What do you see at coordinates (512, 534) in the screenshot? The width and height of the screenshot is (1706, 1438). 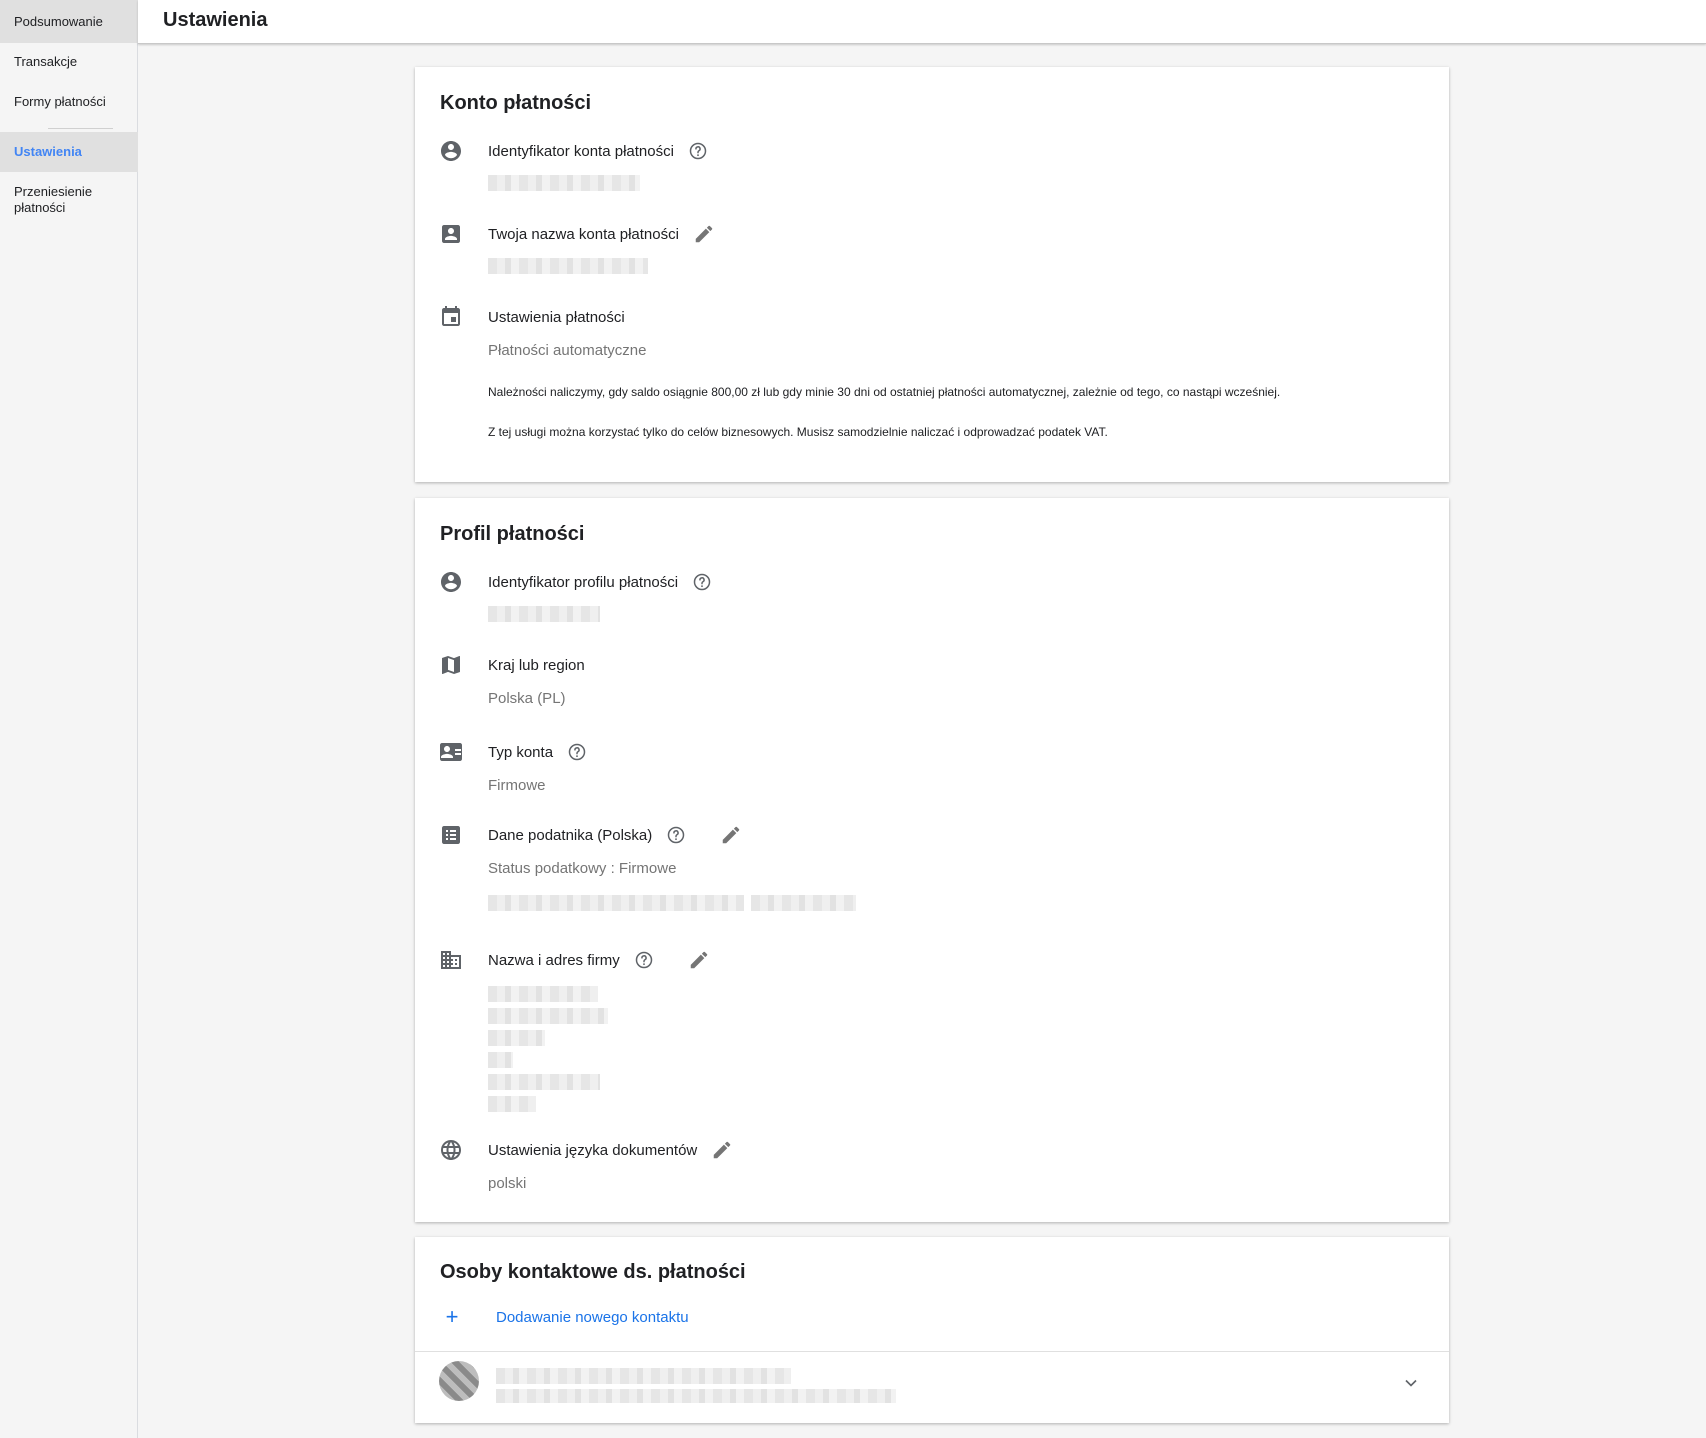 I see `card-title: Profil płatności` at bounding box center [512, 534].